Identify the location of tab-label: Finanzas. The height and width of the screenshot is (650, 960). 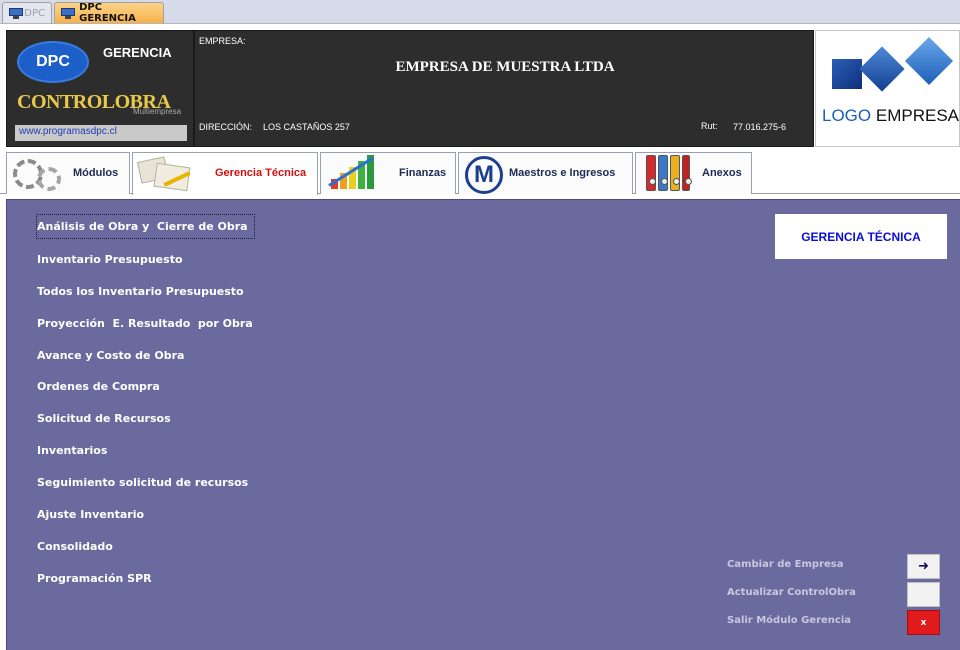
(423, 173).